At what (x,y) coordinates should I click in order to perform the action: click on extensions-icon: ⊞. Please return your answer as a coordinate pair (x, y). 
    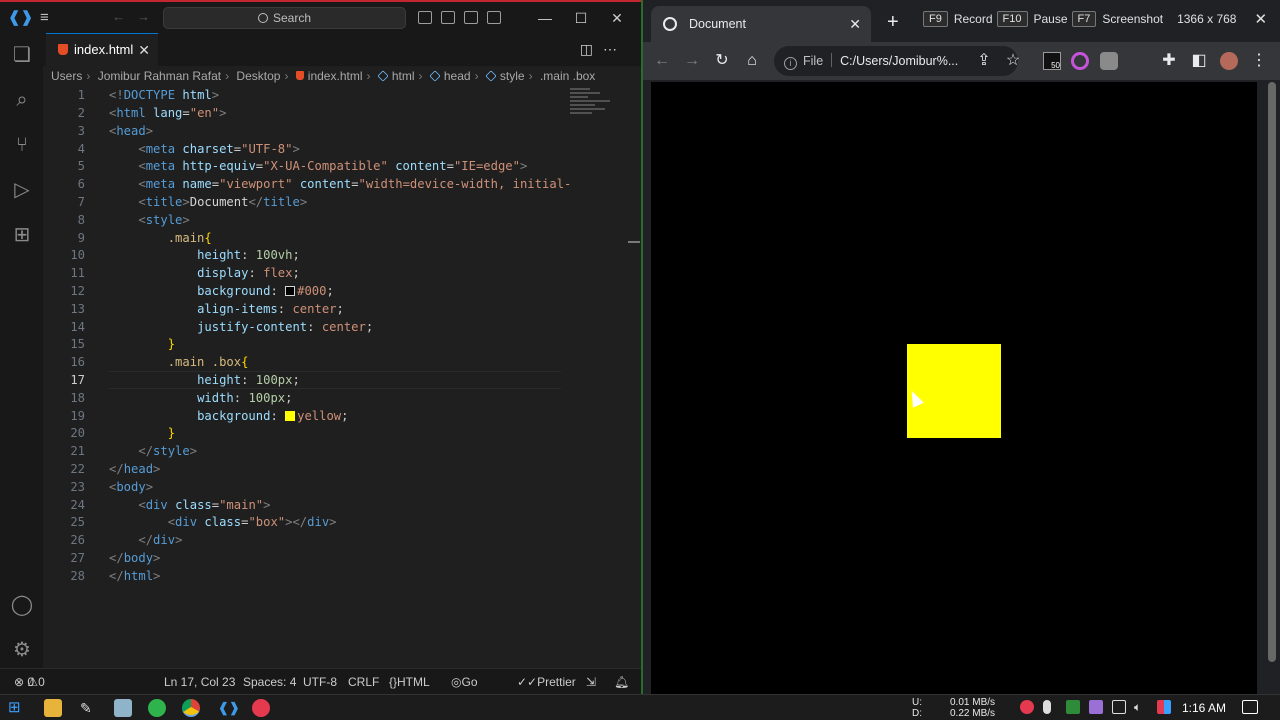
    Looking at the image, I should click on (22, 235).